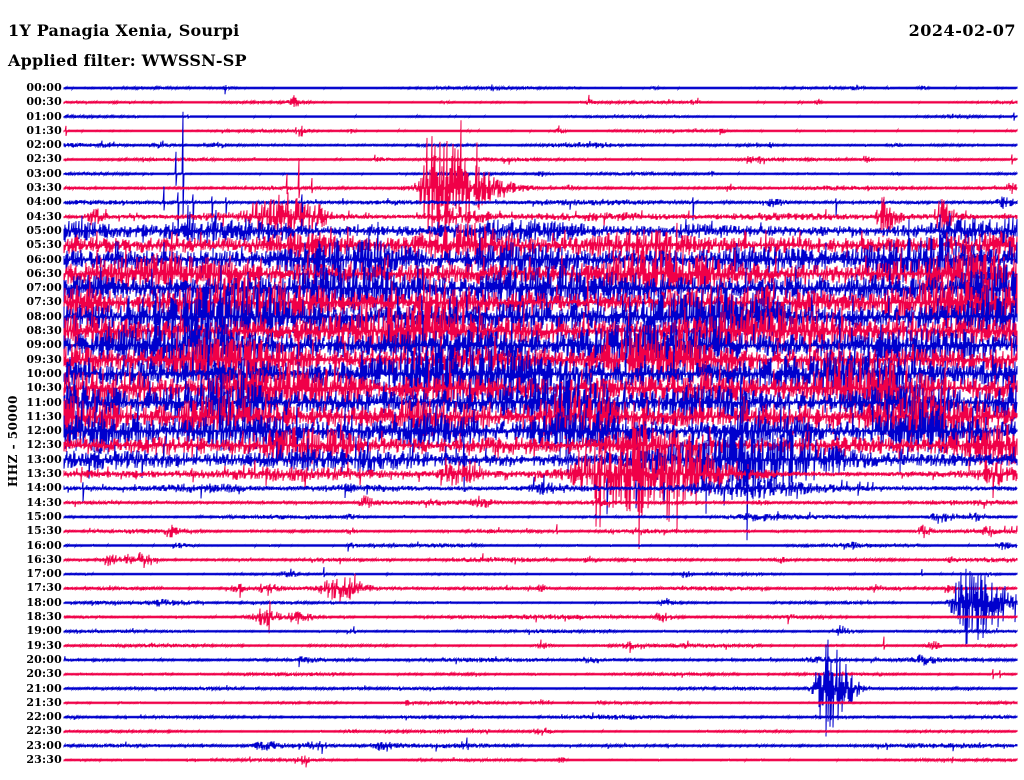 The width and height of the screenshot is (1024, 780). What do you see at coordinates (540, 731) in the screenshot?
I see `trace-row-22:30` at bounding box center [540, 731].